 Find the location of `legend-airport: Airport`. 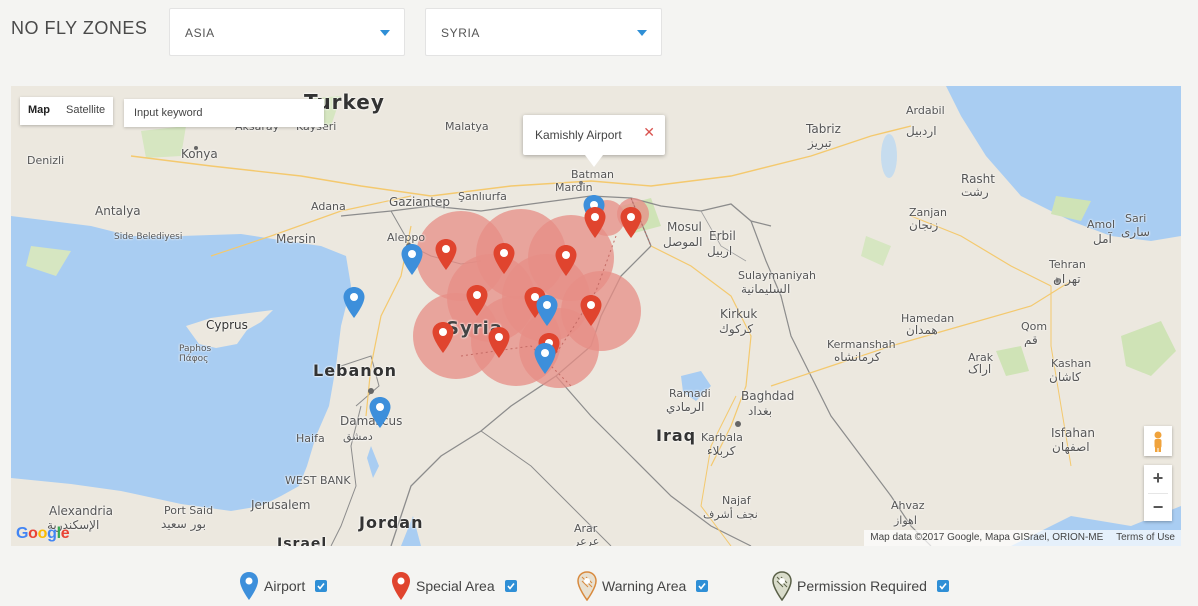

legend-airport: Airport is located at coordinates (283, 586).